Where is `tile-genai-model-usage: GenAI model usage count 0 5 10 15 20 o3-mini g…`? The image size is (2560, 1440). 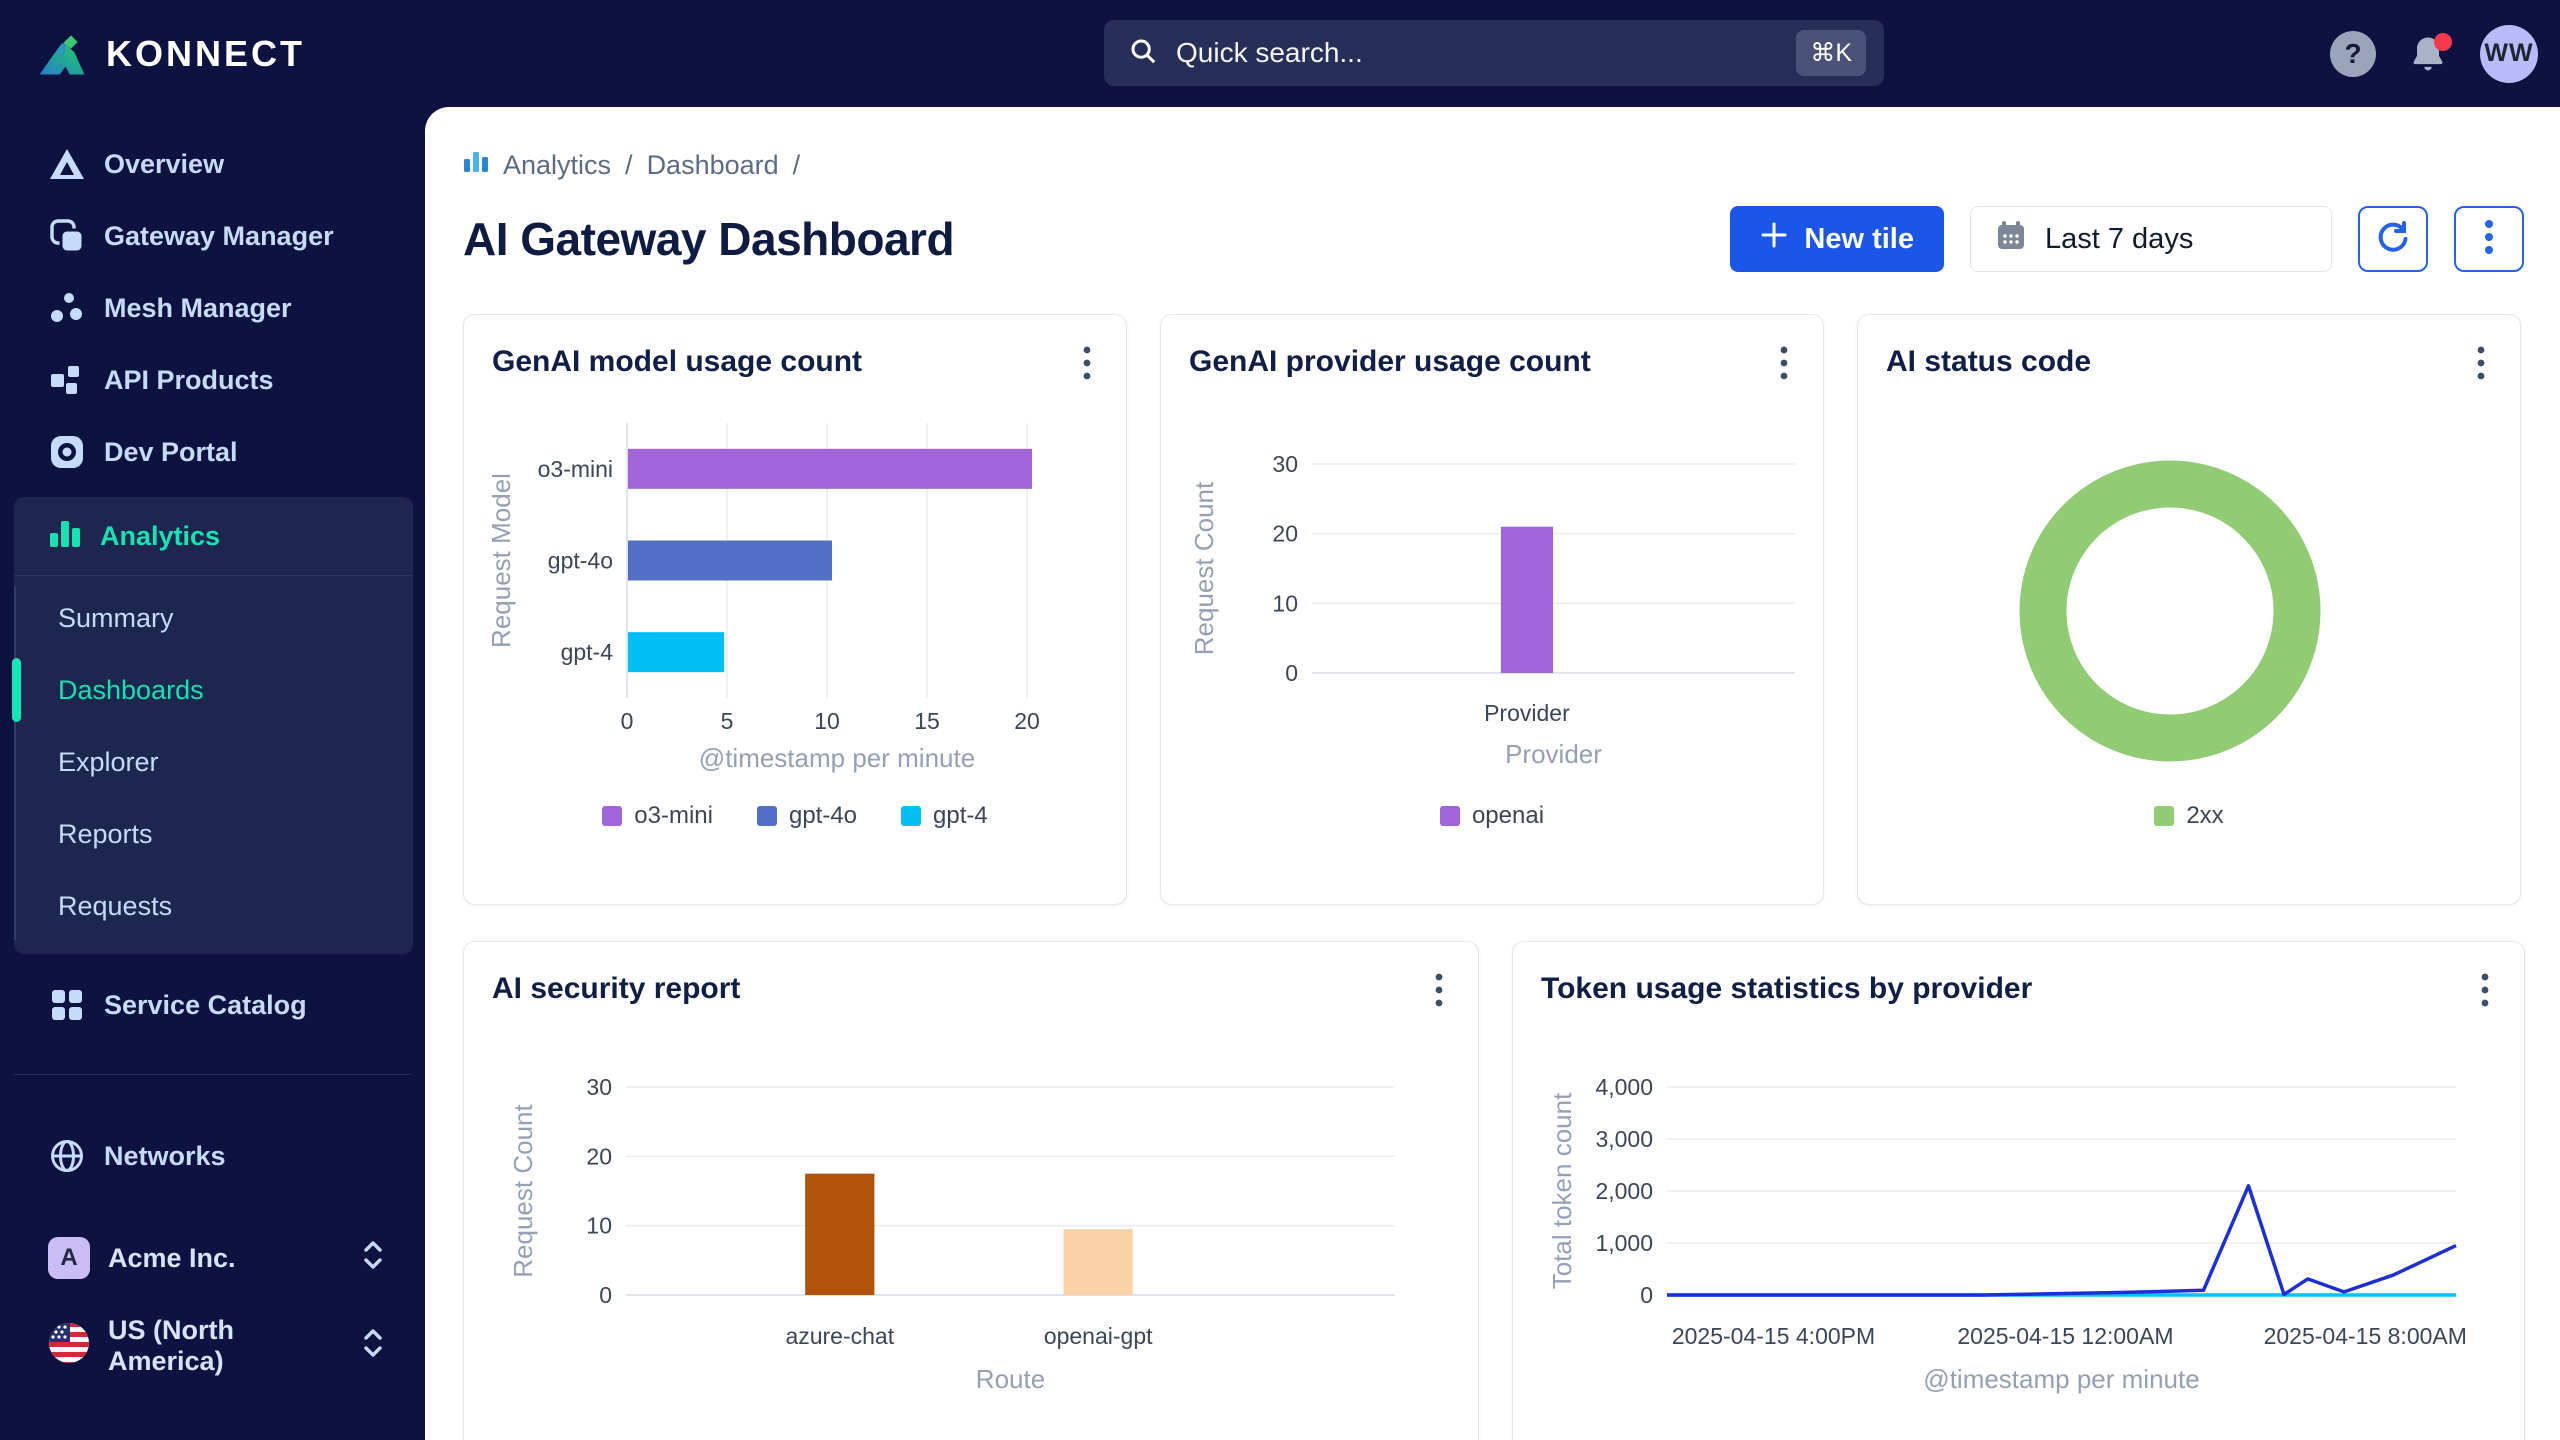 tile-genai-model-usage: GenAI model usage count 0 5 10 15 20 o3-mini g… is located at coordinates (795, 609).